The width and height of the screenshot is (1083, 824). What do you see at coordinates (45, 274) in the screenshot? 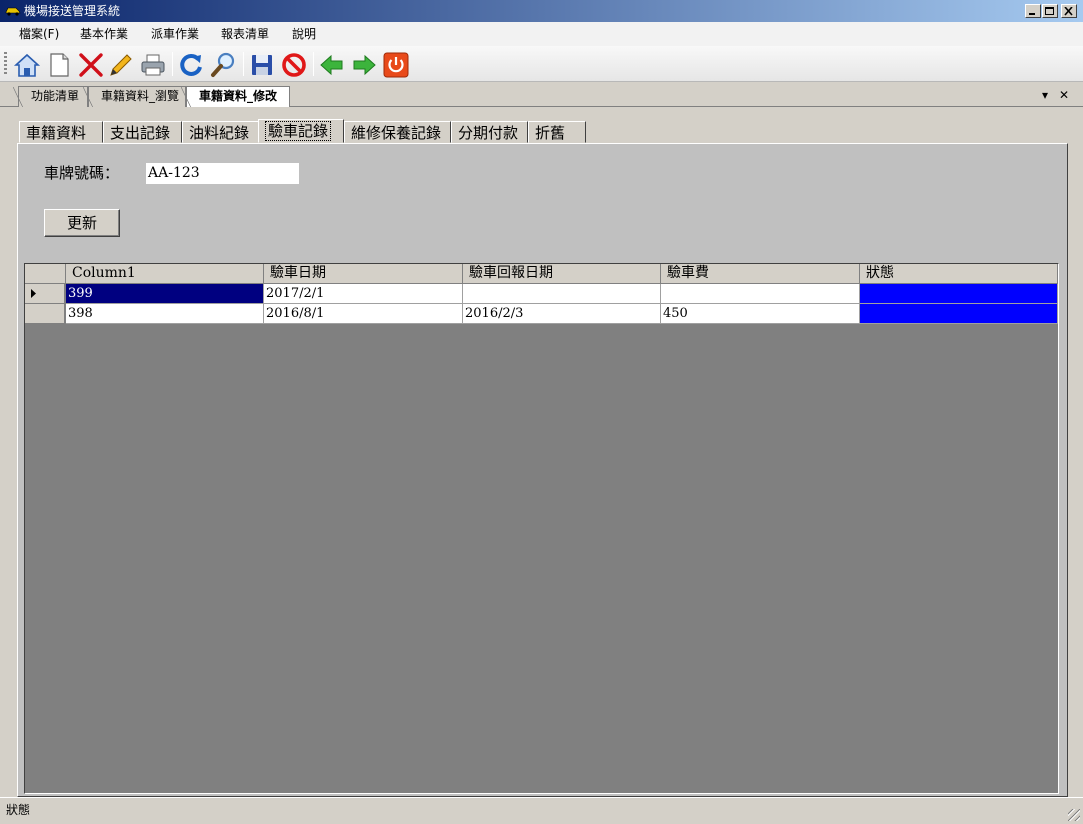
I see `grid-corner-cell` at bounding box center [45, 274].